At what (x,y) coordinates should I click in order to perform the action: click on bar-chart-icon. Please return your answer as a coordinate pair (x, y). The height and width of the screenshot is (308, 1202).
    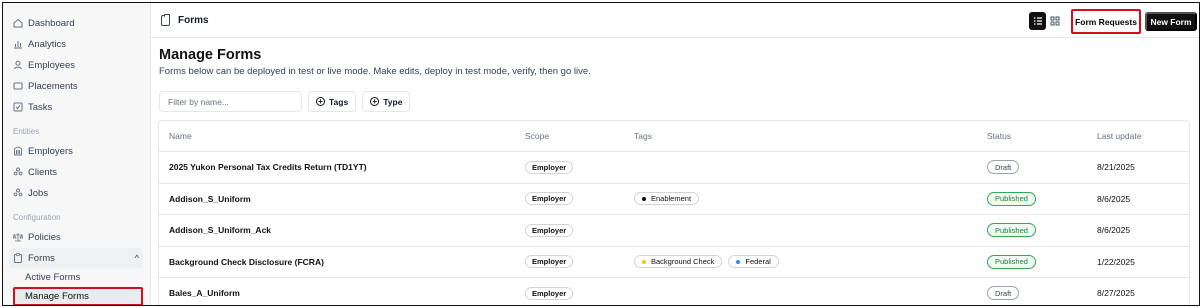
    Looking at the image, I should click on (18, 44).